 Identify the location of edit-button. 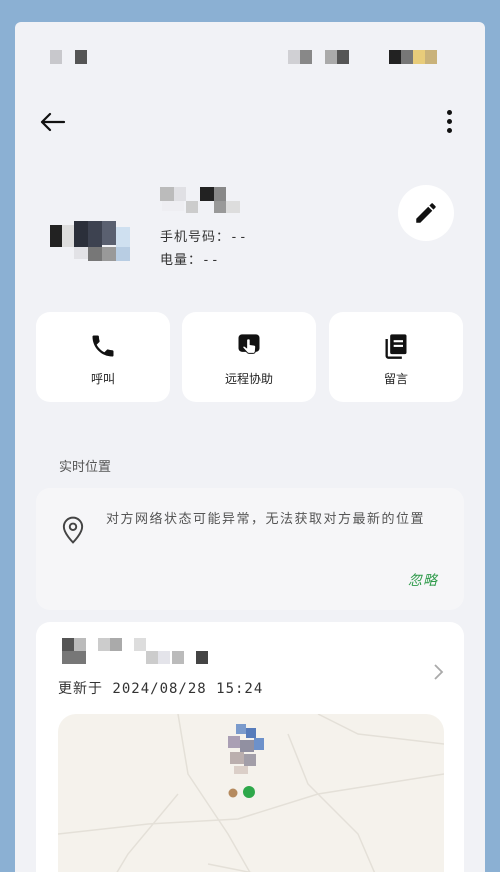
(426, 213).